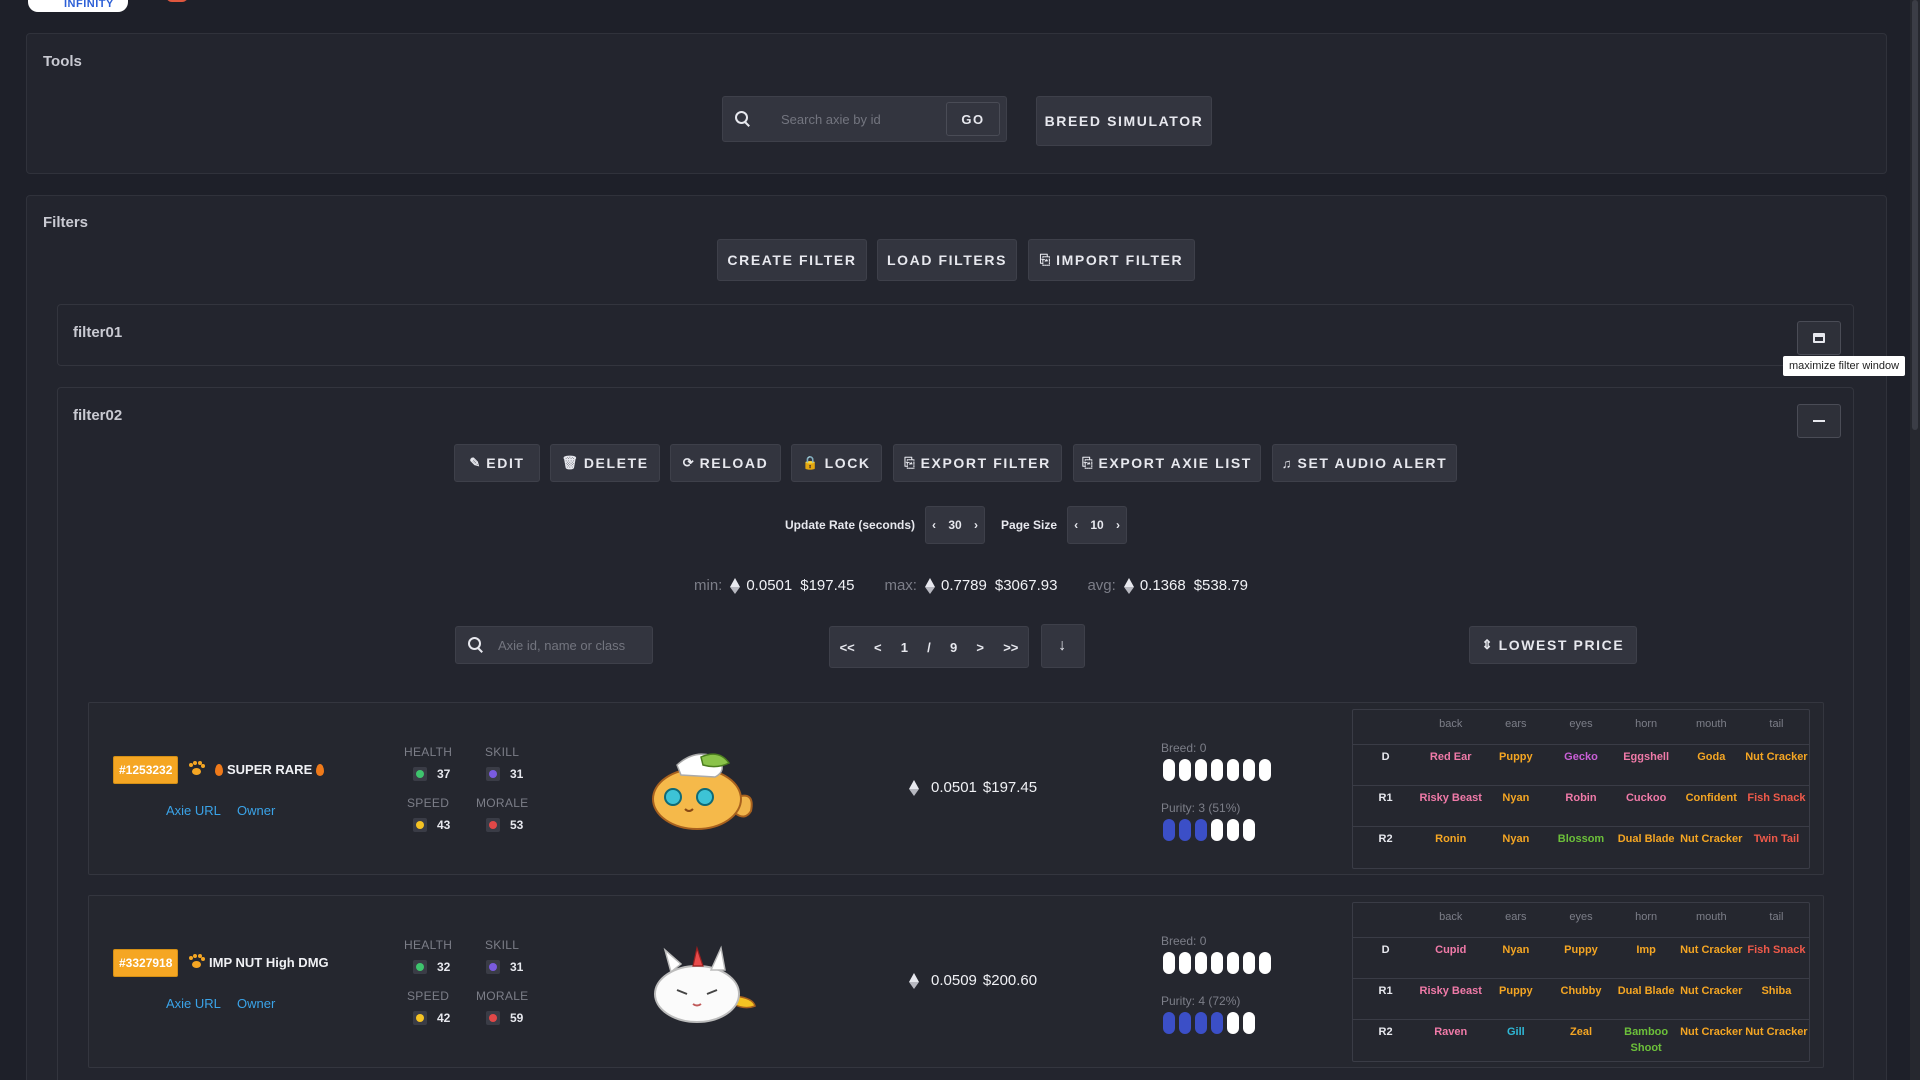  Describe the element at coordinates (1711, 920) in the screenshot. I see `gene-header: mouth` at that location.